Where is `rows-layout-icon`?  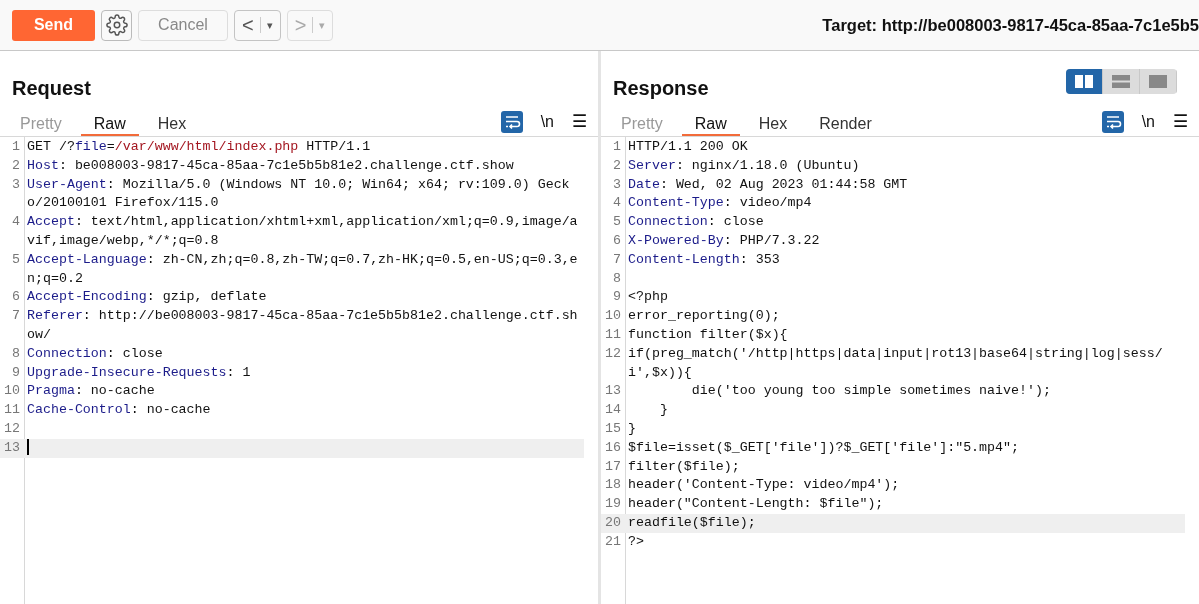
rows-layout-icon is located at coordinates (1121, 81).